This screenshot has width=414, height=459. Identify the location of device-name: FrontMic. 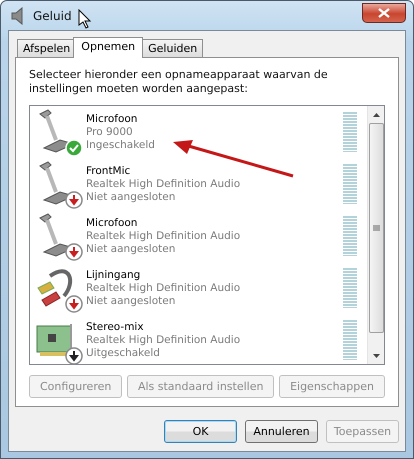
(214, 171).